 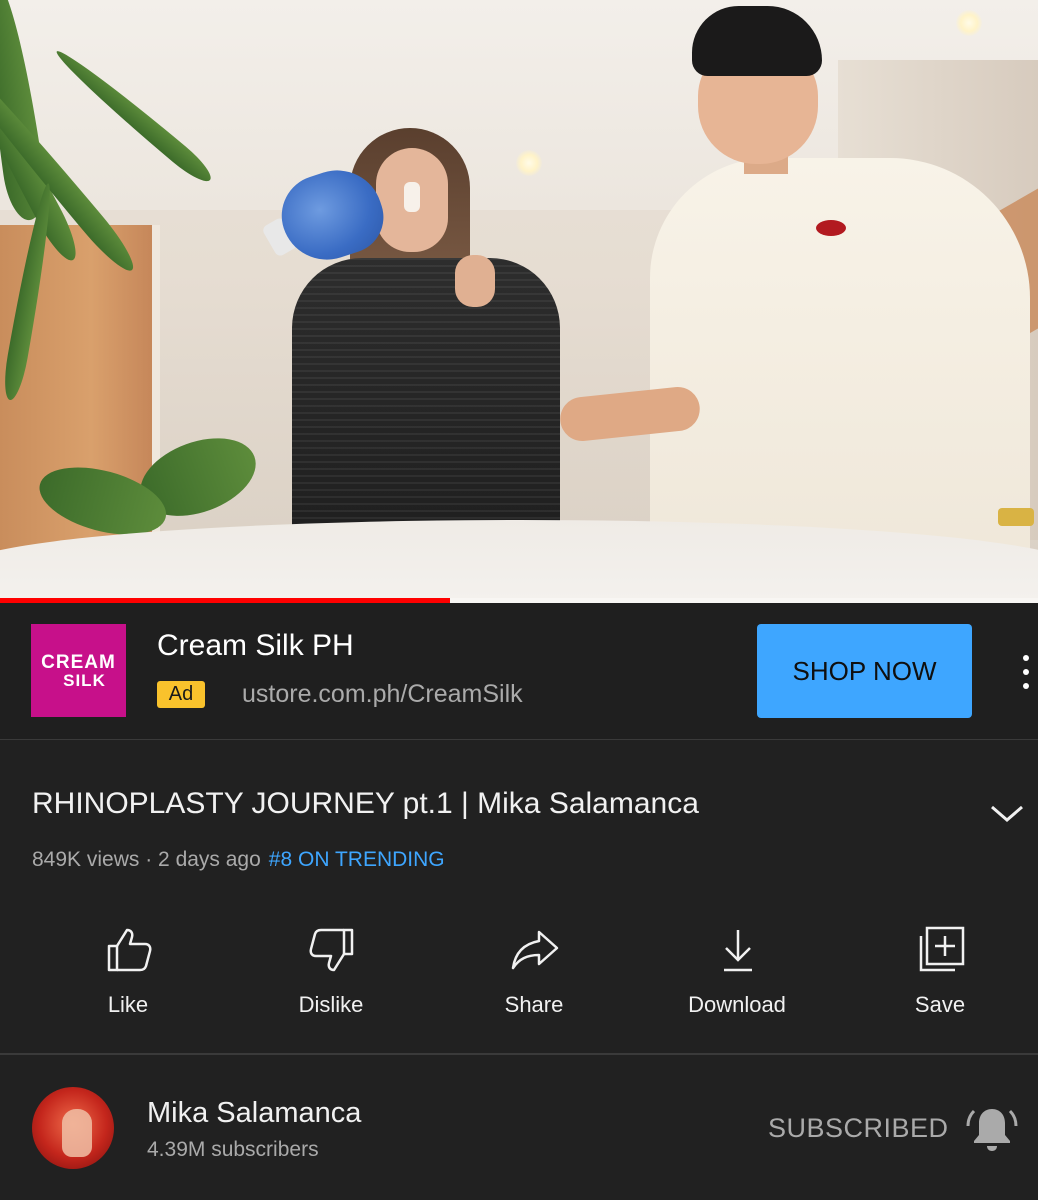 I want to click on like-label: Like, so click(x=128, y=1004).